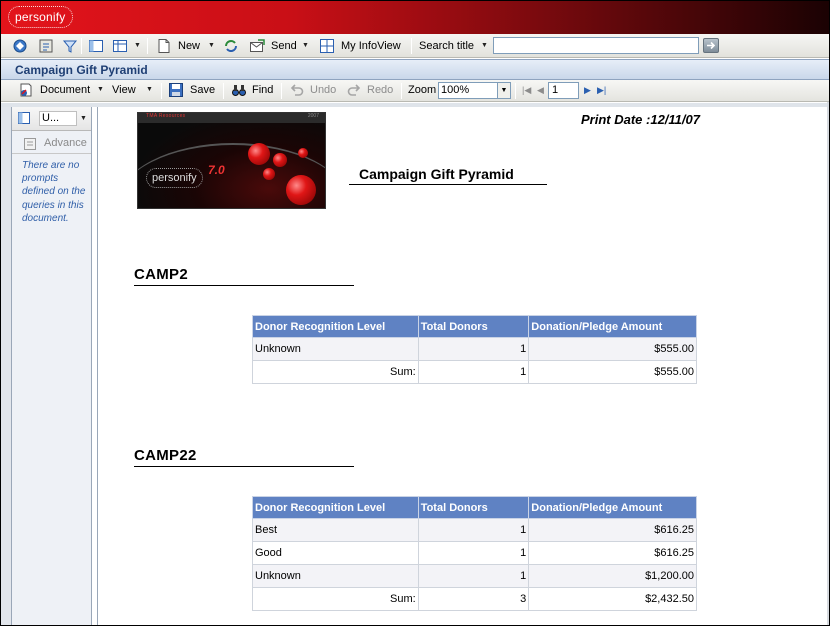 The height and width of the screenshot is (626, 830). I want to click on table-row: Unknown 1 $1,200.00, so click(474, 576).